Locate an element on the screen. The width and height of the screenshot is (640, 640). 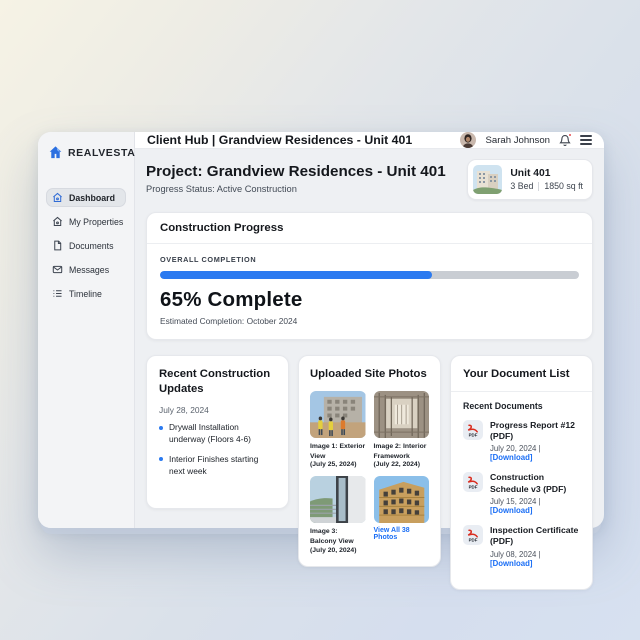
sidebar-item-label: Documents is located at coordinates (91, 245).